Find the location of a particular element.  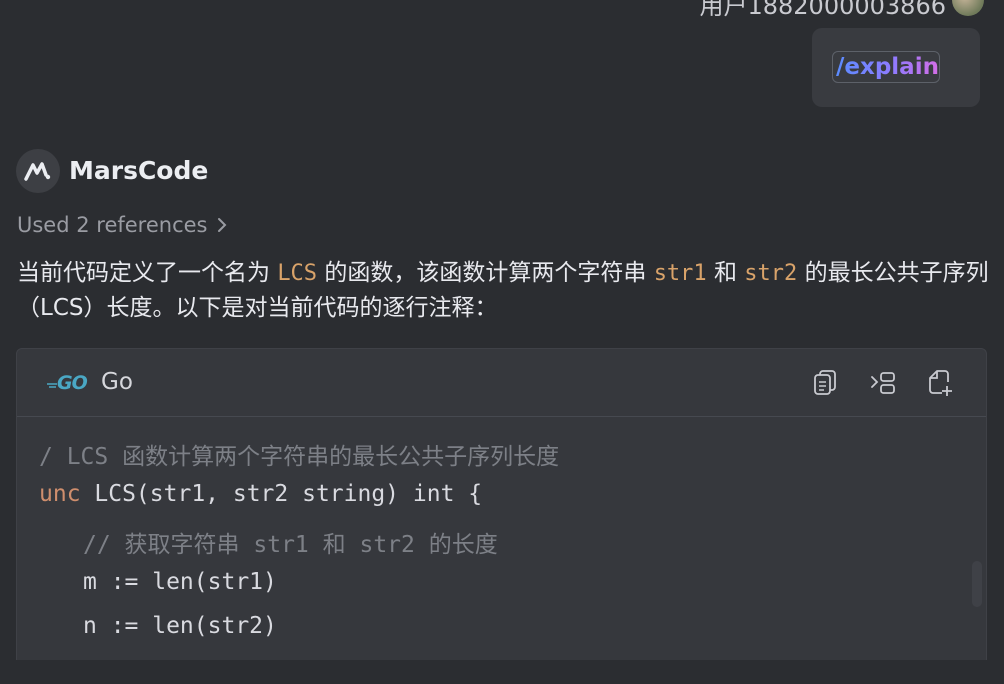

new-file-icon is located at coordinates (940, 383).